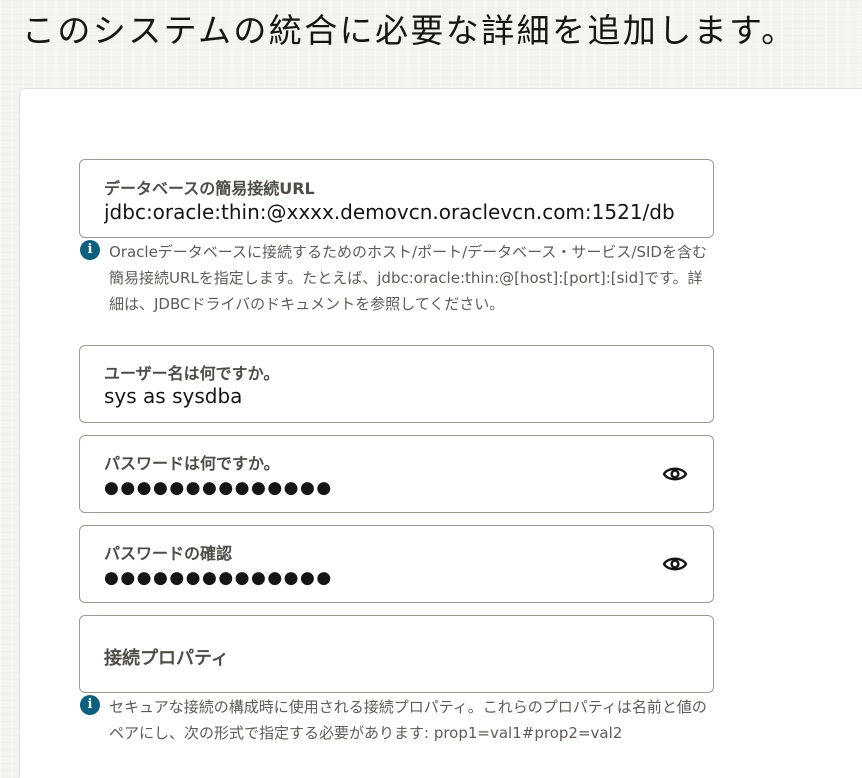 This screenshot has height=778, width=862. Describe the element at coordinates (209, 188) in the screenshot. I see `connection-url-label: データベースの簡易接続URL` at that location.